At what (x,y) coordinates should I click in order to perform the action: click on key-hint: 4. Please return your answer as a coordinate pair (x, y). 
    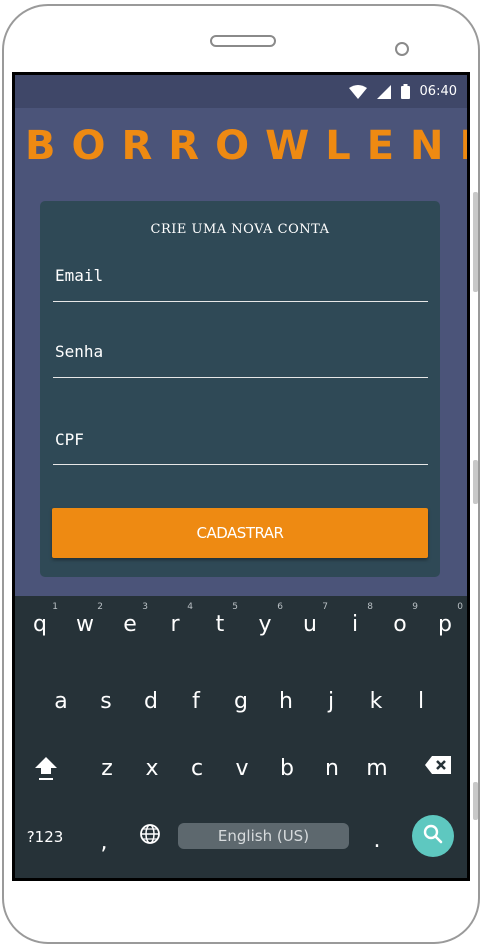
    Looking at the image, I should click on (190, 607).